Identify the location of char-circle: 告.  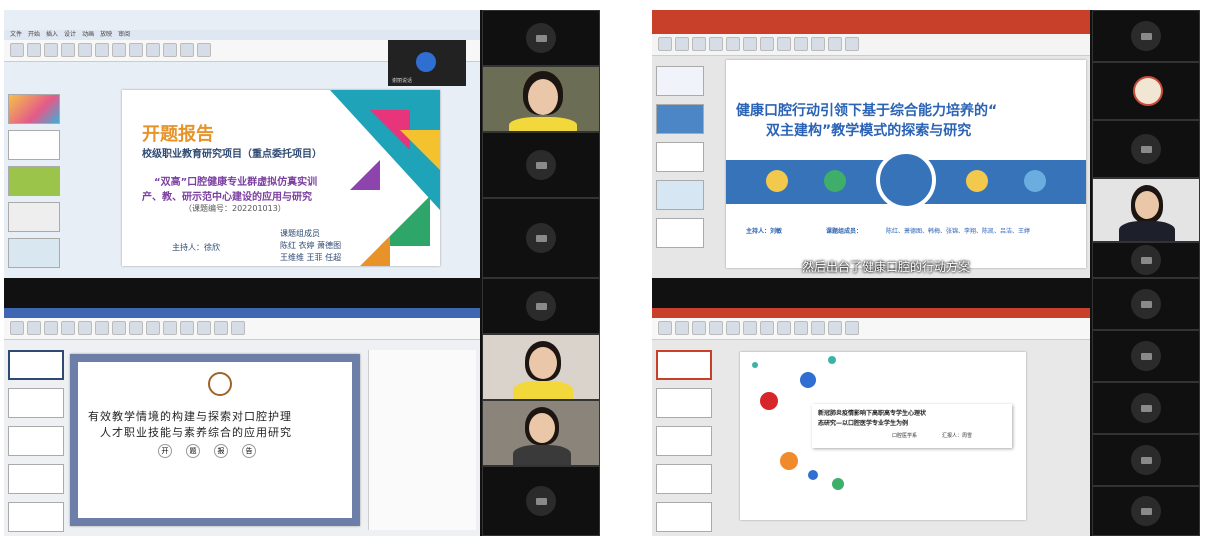
(249, 451).